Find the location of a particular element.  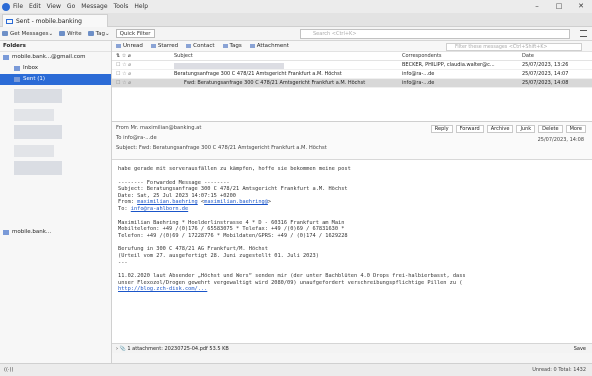

folder-inbox-label: Inbox is located at coordinates (31, 68).